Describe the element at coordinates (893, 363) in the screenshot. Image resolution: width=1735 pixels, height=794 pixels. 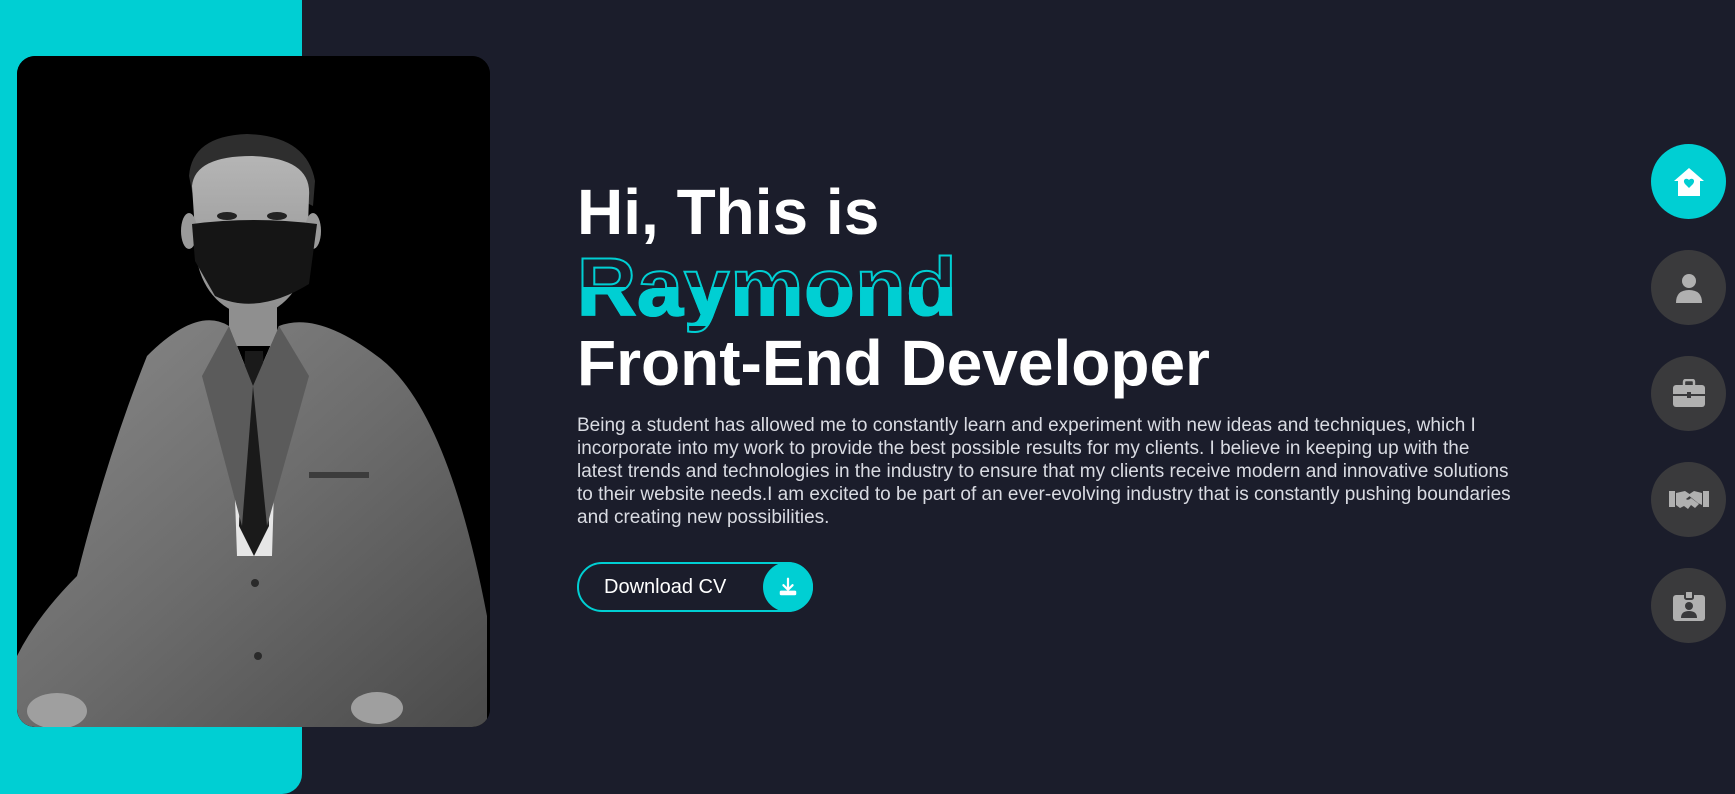
I see `role-heading: Front-End Developer` at that location.